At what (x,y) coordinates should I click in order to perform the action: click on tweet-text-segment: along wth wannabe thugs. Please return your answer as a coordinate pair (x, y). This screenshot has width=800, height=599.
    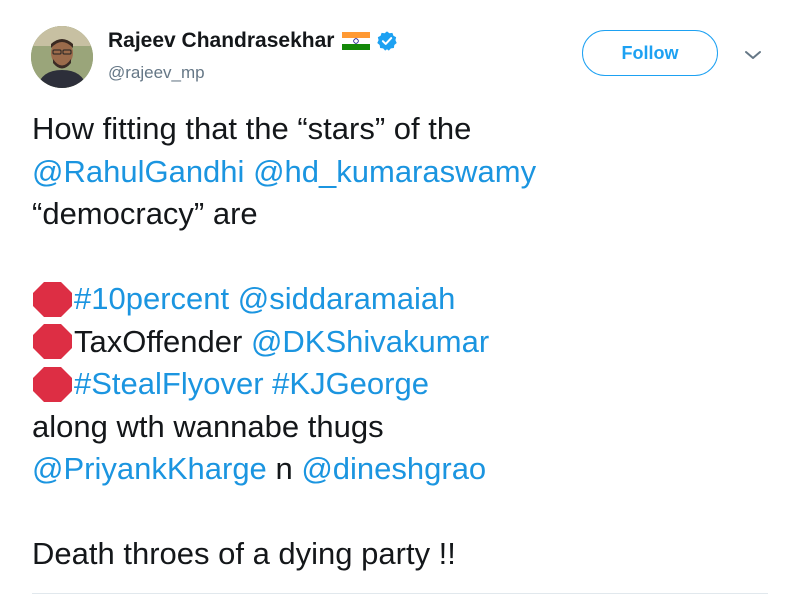
    Looking at the image, I should click on (208, 426).